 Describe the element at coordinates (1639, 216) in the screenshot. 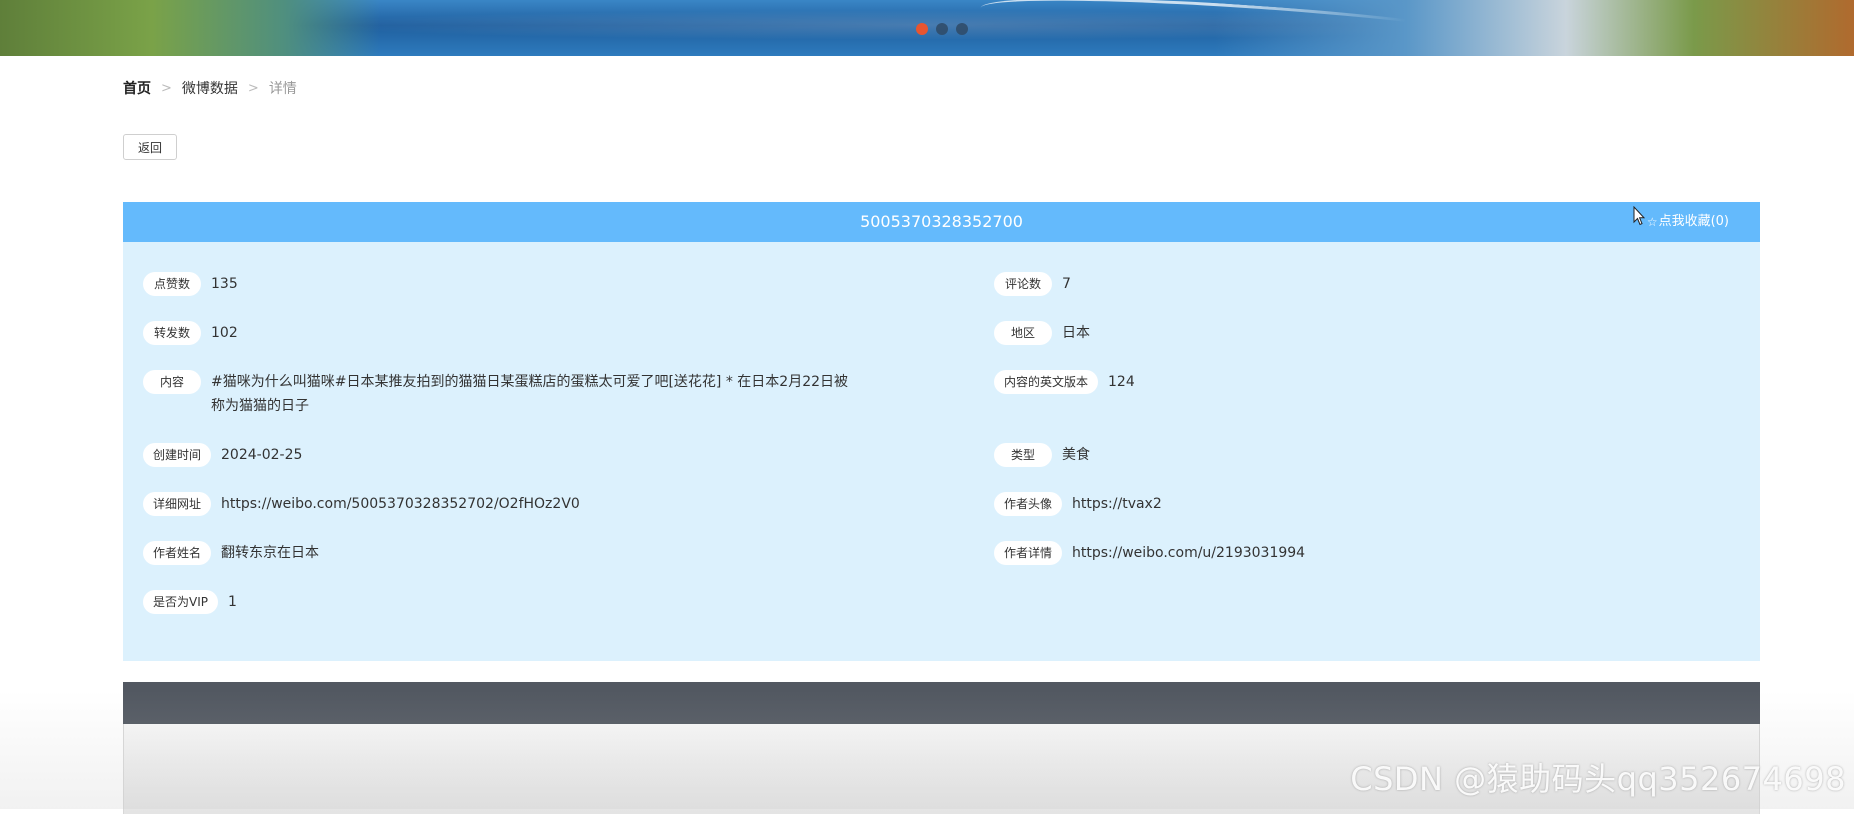

I see `mouse-cursor-icon` at that location.